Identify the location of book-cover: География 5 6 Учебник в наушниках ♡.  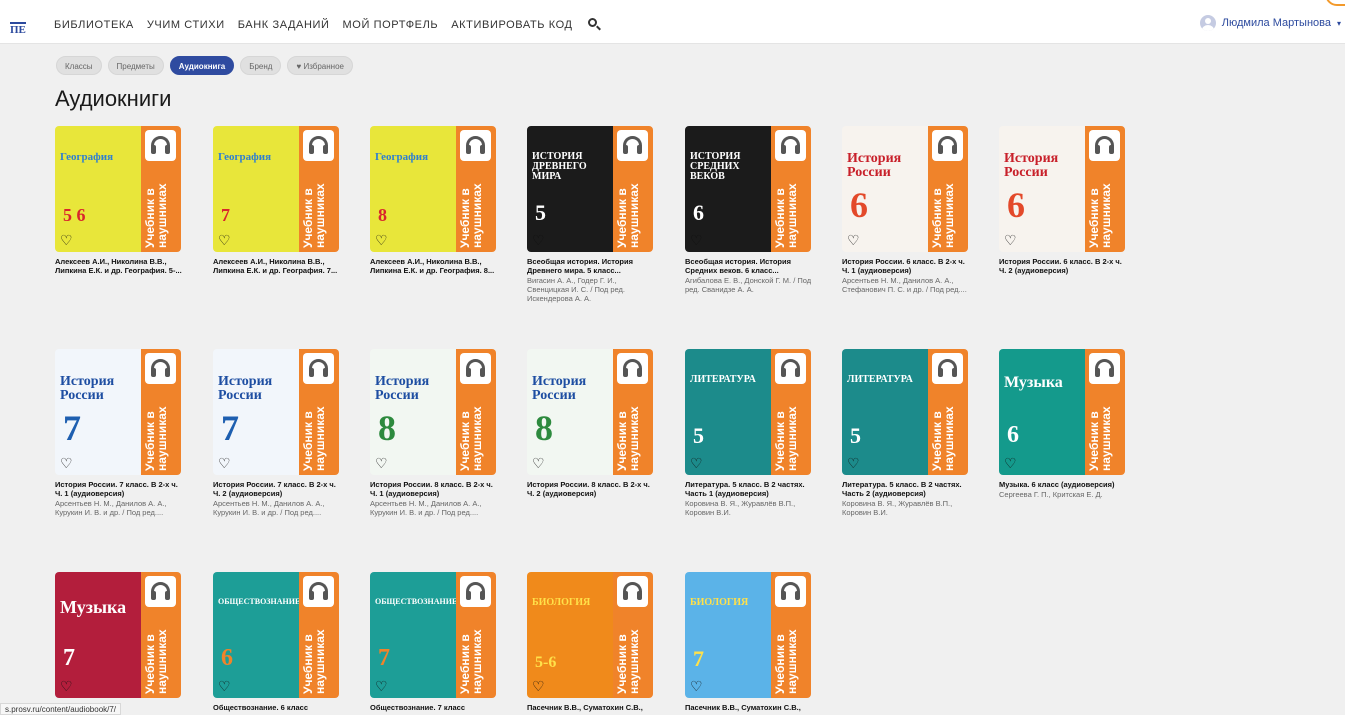
(118, 189).